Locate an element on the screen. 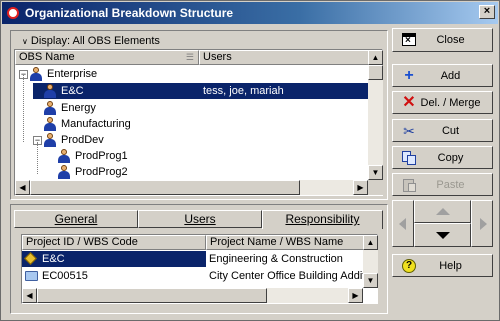 The image size is (500, 321). column-header-obs-name: OBS Name ☰ is located at coordinates (107, 57).